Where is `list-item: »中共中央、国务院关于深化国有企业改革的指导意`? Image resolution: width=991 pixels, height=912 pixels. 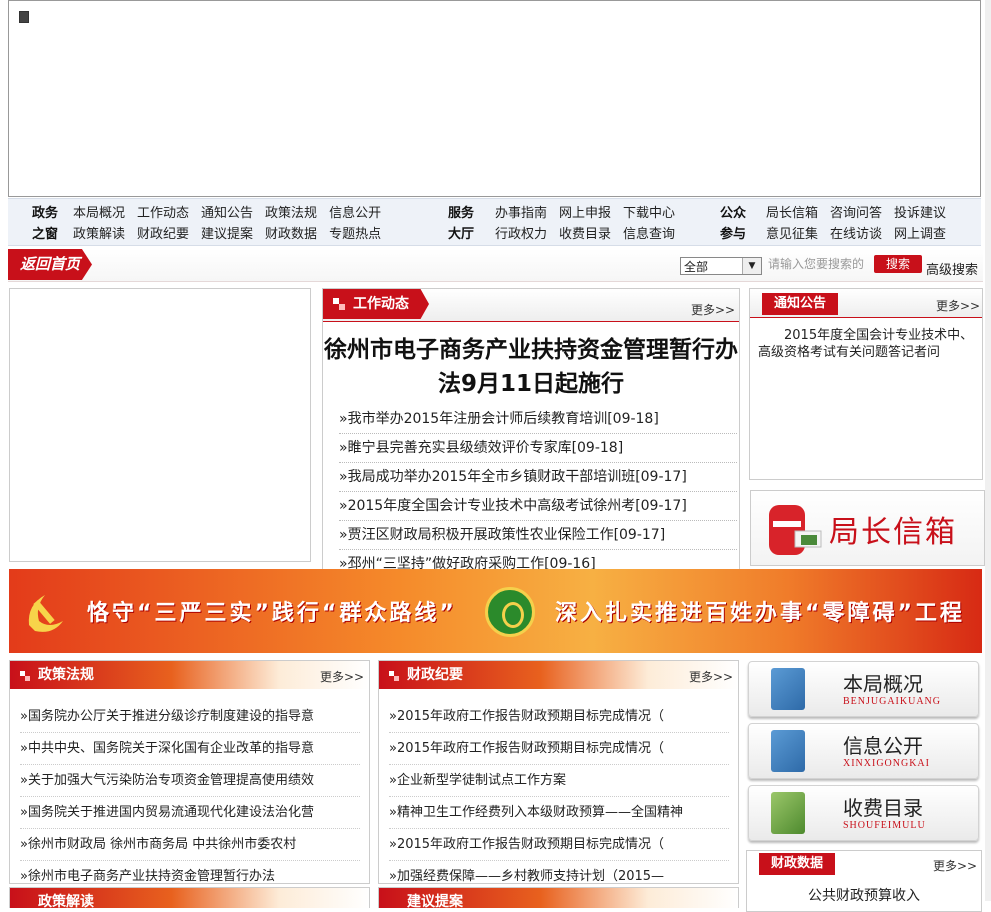 list-item: »中共中央、国务院关于深化国有企业改革的指导意 is located at coordinates (190, 749).